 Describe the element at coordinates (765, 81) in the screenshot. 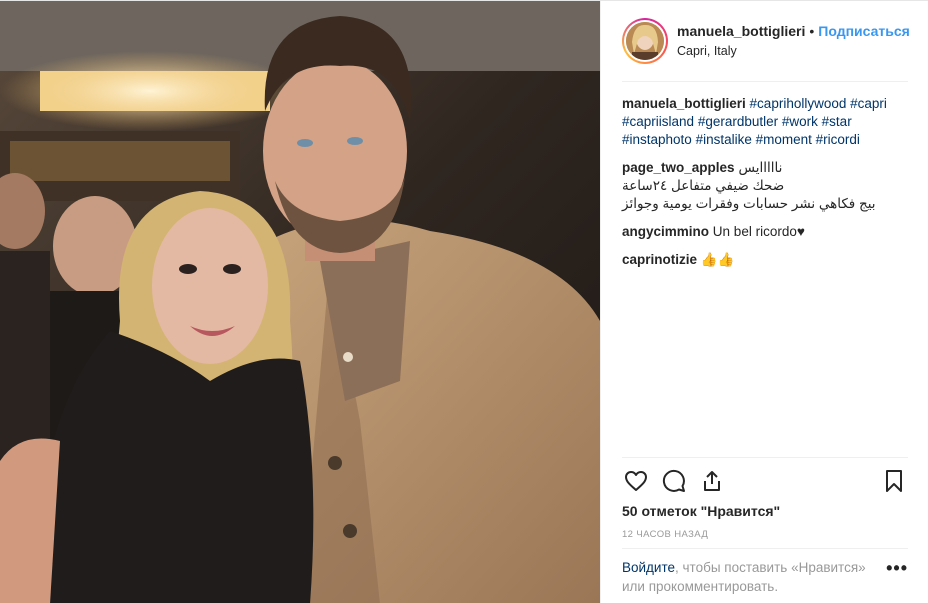

I see `header-divider` at that location.